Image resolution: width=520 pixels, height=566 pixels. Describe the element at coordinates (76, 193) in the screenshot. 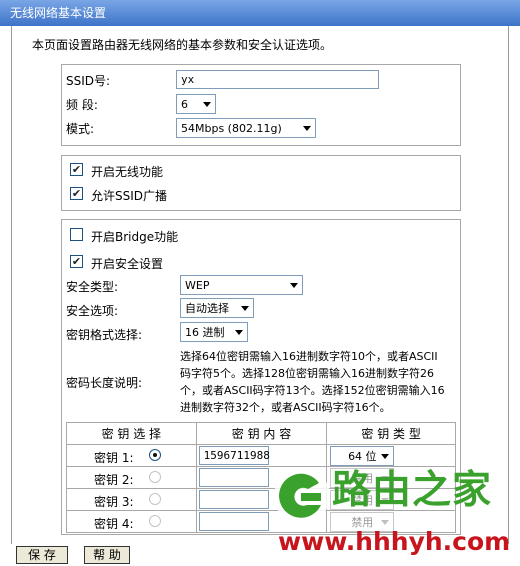

I see `broadcast-ssid-checkbox: ✔` at that location.